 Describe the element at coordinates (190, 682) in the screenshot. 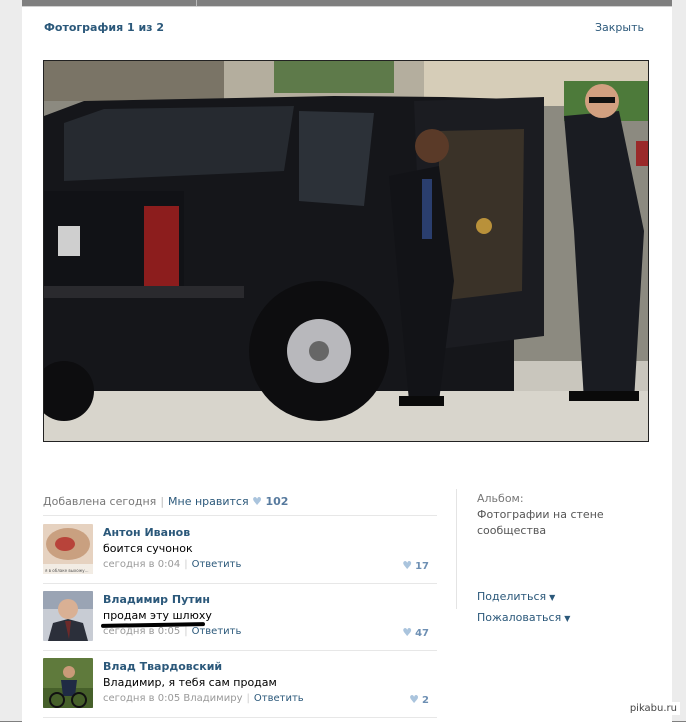

I see `comment-text: Владимир, я тебя сам продам` at that location.